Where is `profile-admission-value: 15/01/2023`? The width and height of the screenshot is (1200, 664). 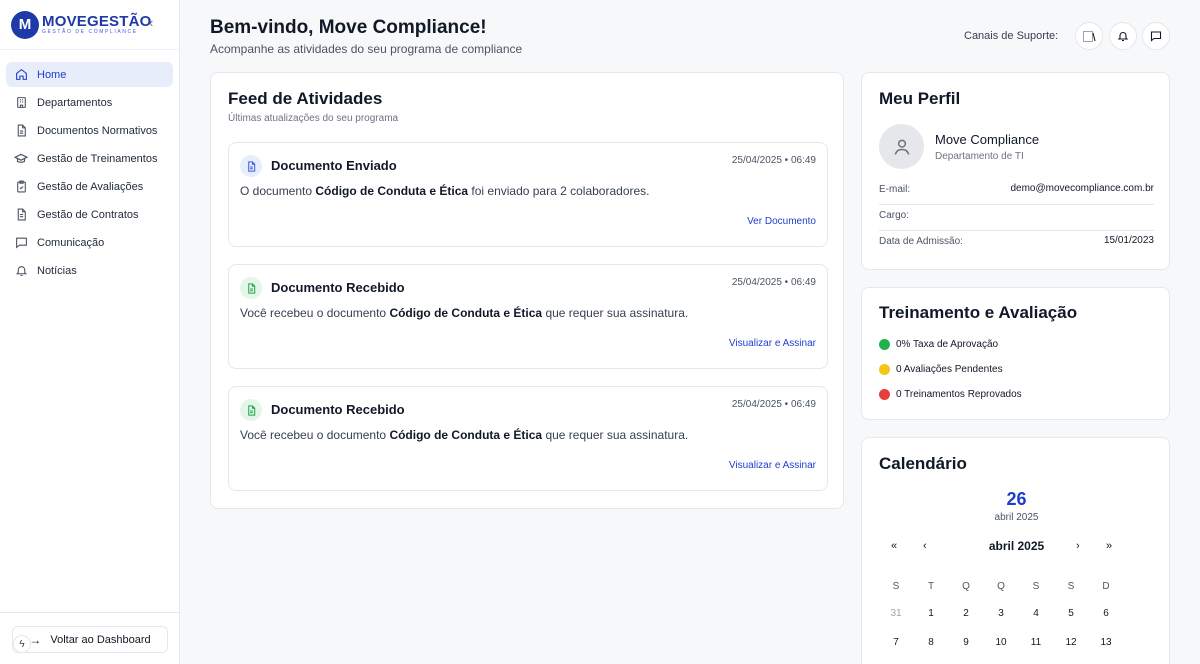
profile-admission-value: 15/01/2023 is located at coordinates (1128, 240).